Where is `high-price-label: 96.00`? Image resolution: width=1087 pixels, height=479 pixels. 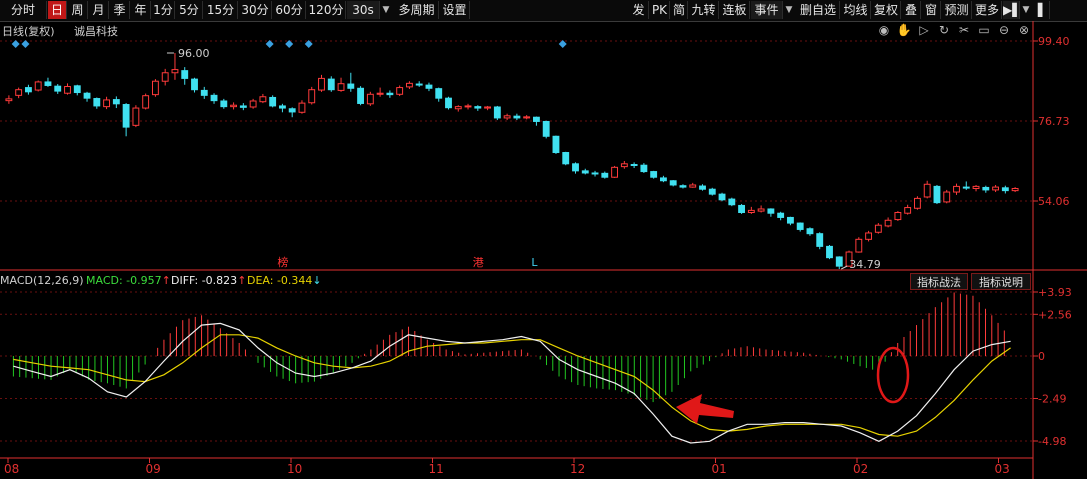 high-price-label: 96.00 is located at coordinates (194, 53).